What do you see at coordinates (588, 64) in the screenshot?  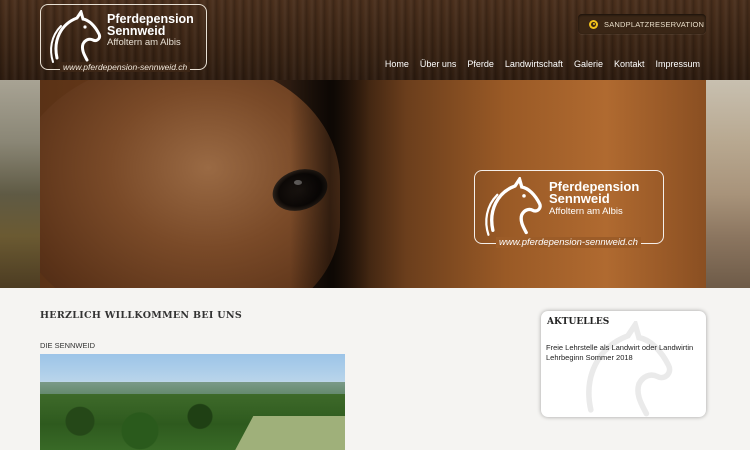 I see `nav-item-galerie: Galerie` at bounding box center [588, 64].